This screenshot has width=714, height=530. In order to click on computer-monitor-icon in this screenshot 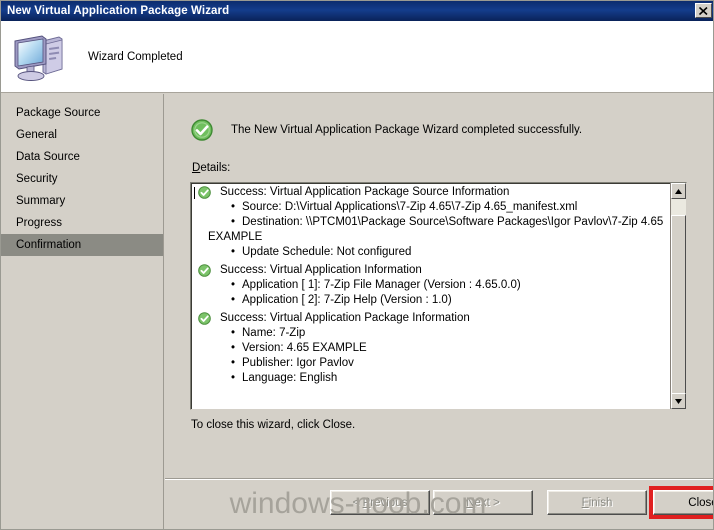, I will do `click(38, 57)`.